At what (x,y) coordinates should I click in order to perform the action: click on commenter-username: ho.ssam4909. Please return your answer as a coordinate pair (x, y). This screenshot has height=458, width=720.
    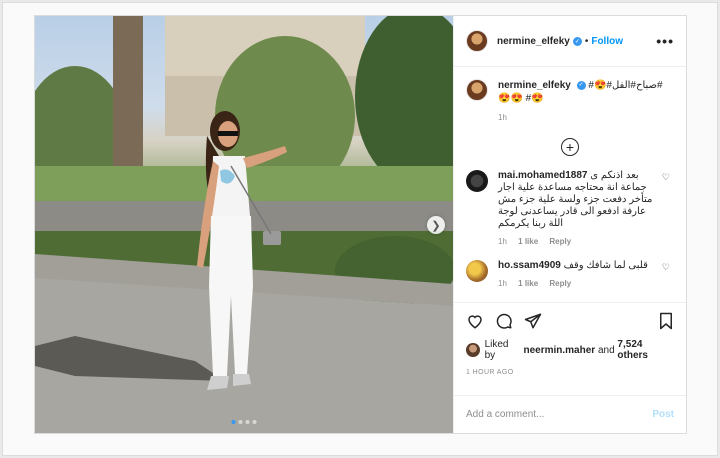
    Looking at the image, I should click on (529, 265).